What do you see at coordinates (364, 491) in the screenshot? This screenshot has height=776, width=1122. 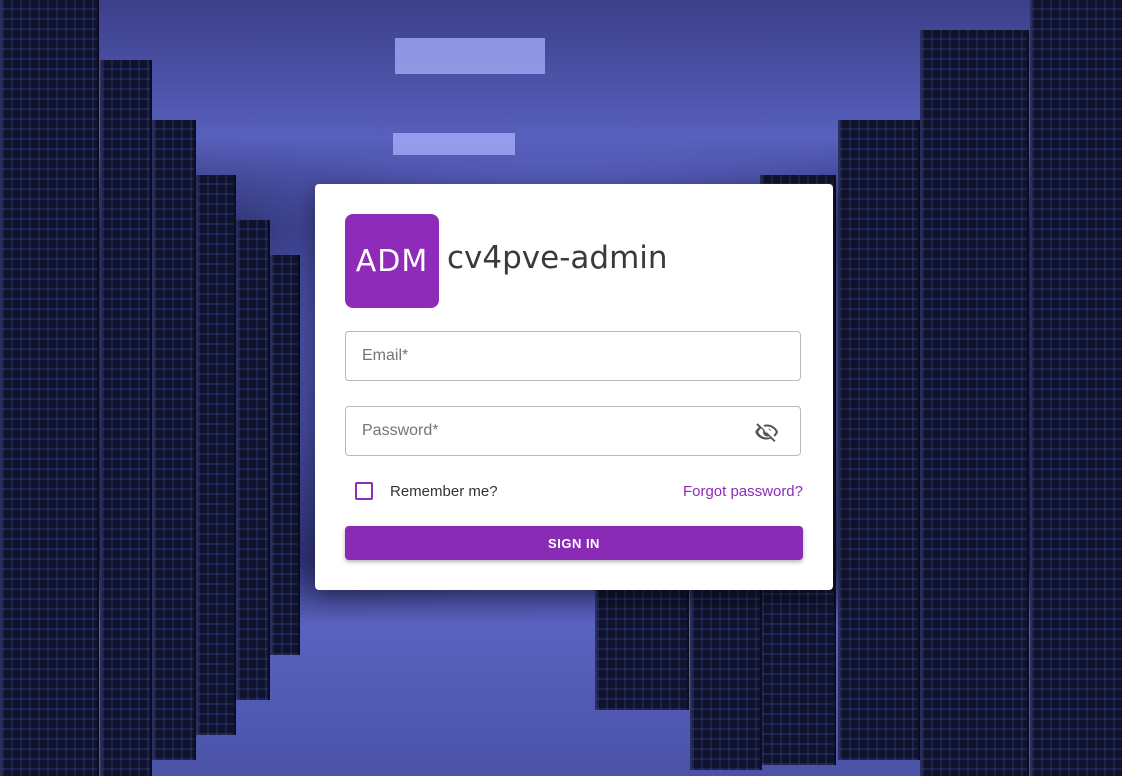 I see `remember-me-checkbox` at bounding box center [364, 491].